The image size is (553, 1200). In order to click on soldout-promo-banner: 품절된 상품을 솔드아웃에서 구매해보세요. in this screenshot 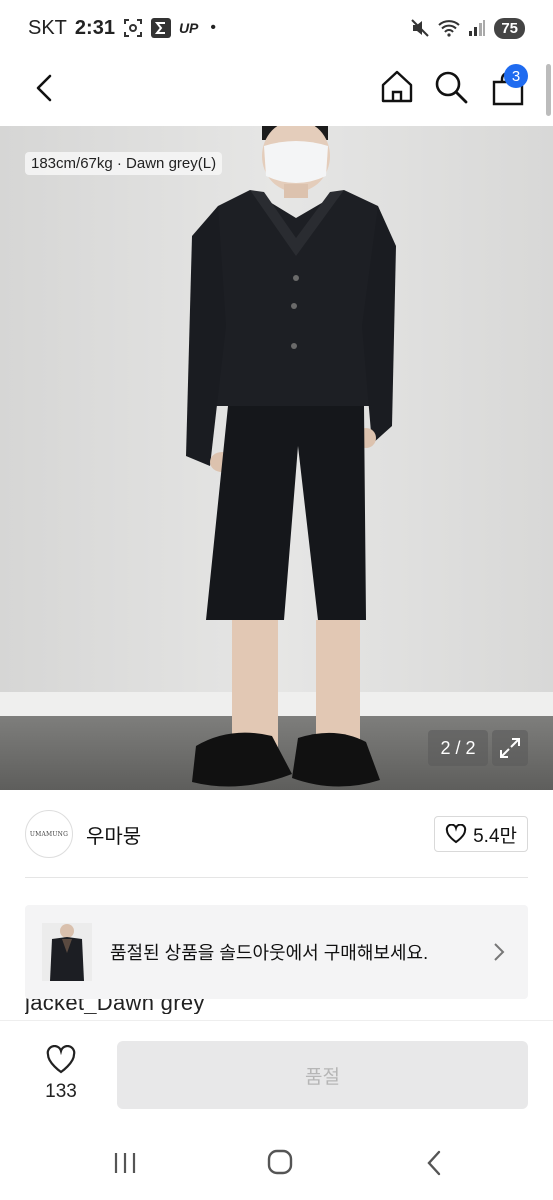, I will do `click(276, 952)`.